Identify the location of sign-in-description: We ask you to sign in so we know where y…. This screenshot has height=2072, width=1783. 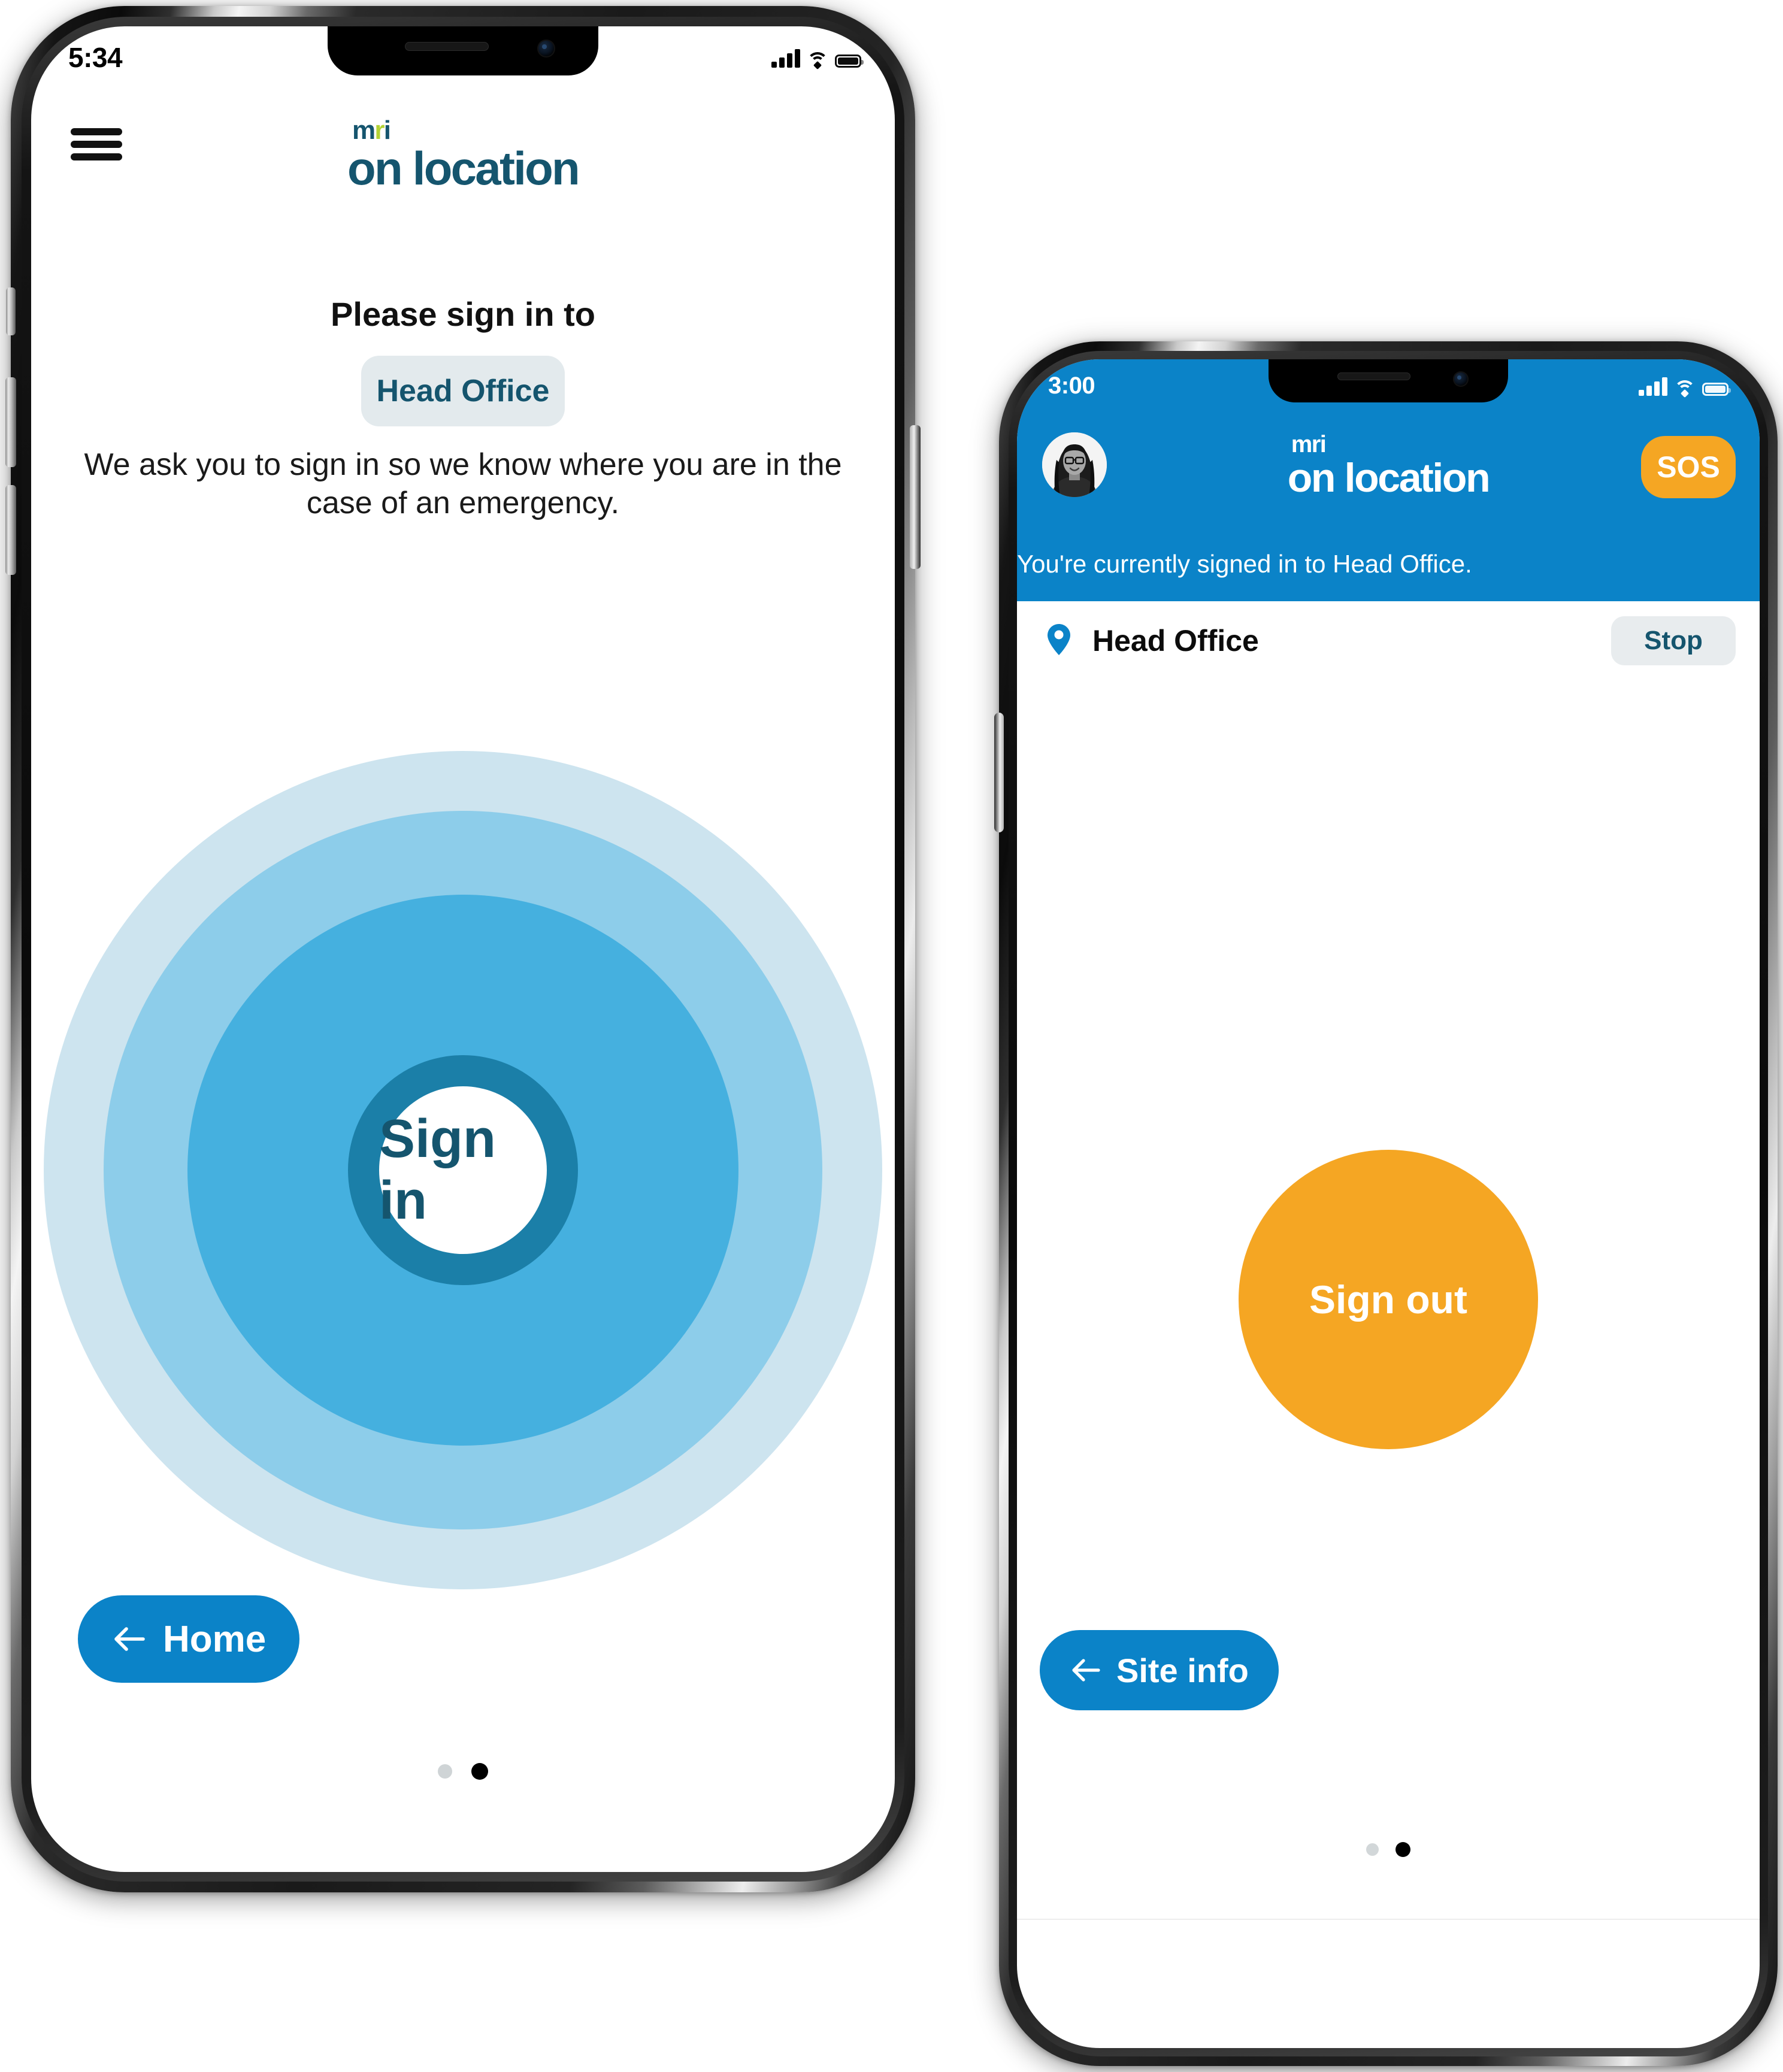
(463, 484).